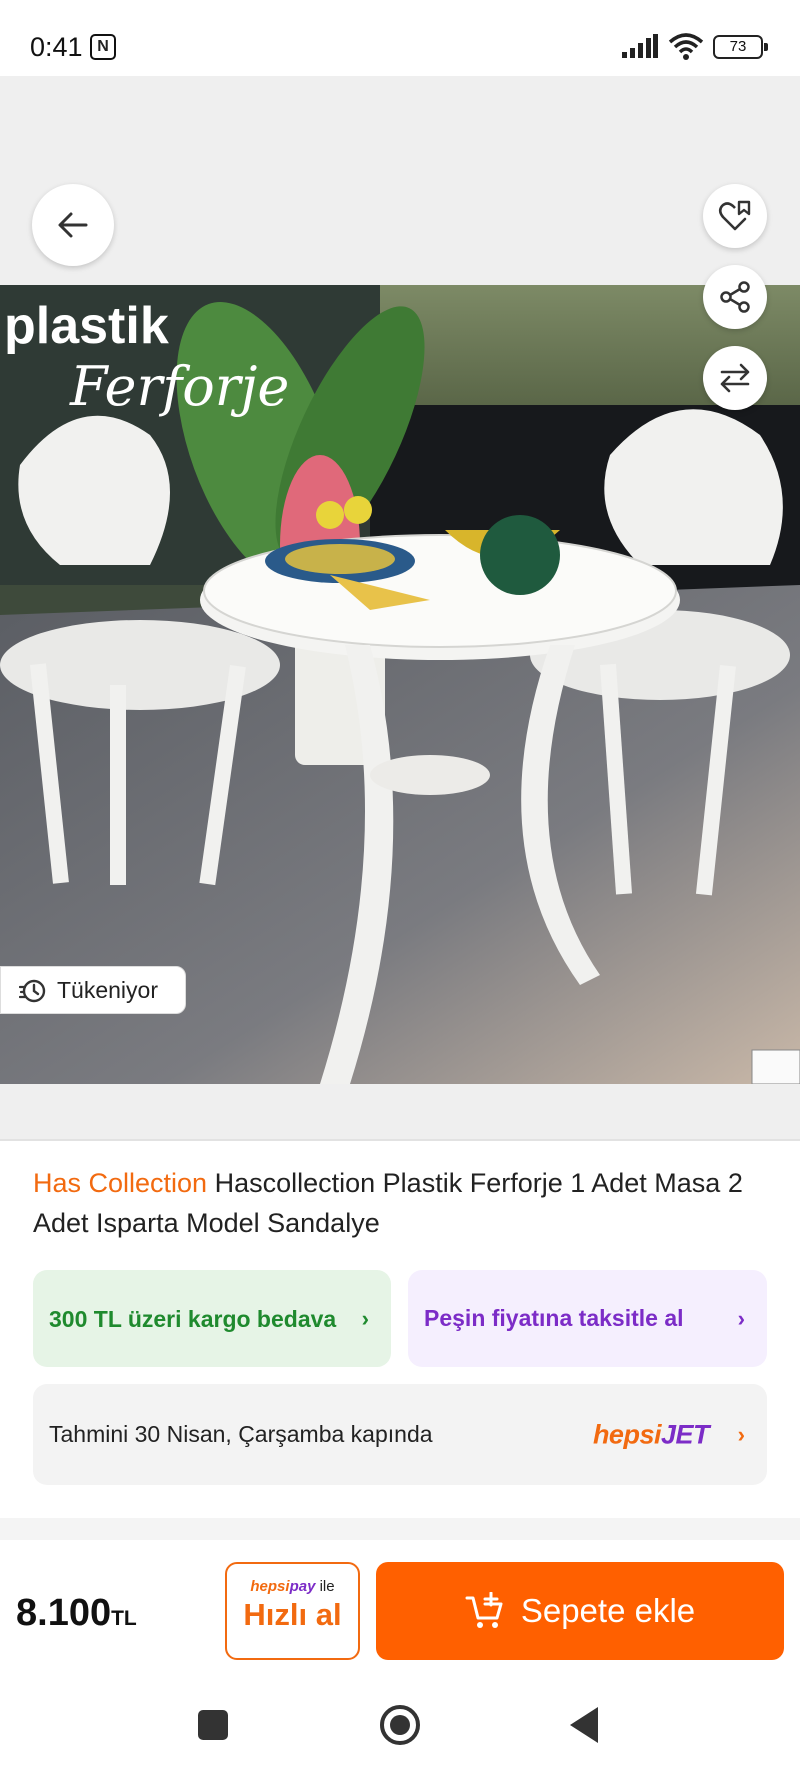 Image resolution: width=800 pixels, height=1777 pixels. I want to click on heart-bookmark-icon, so click(734, 215).